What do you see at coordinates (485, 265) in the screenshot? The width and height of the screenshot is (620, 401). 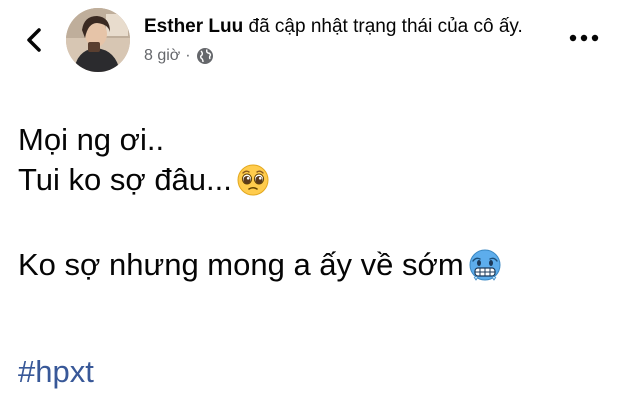 I see `cold-face-icon` at bounding box center [485, 265].